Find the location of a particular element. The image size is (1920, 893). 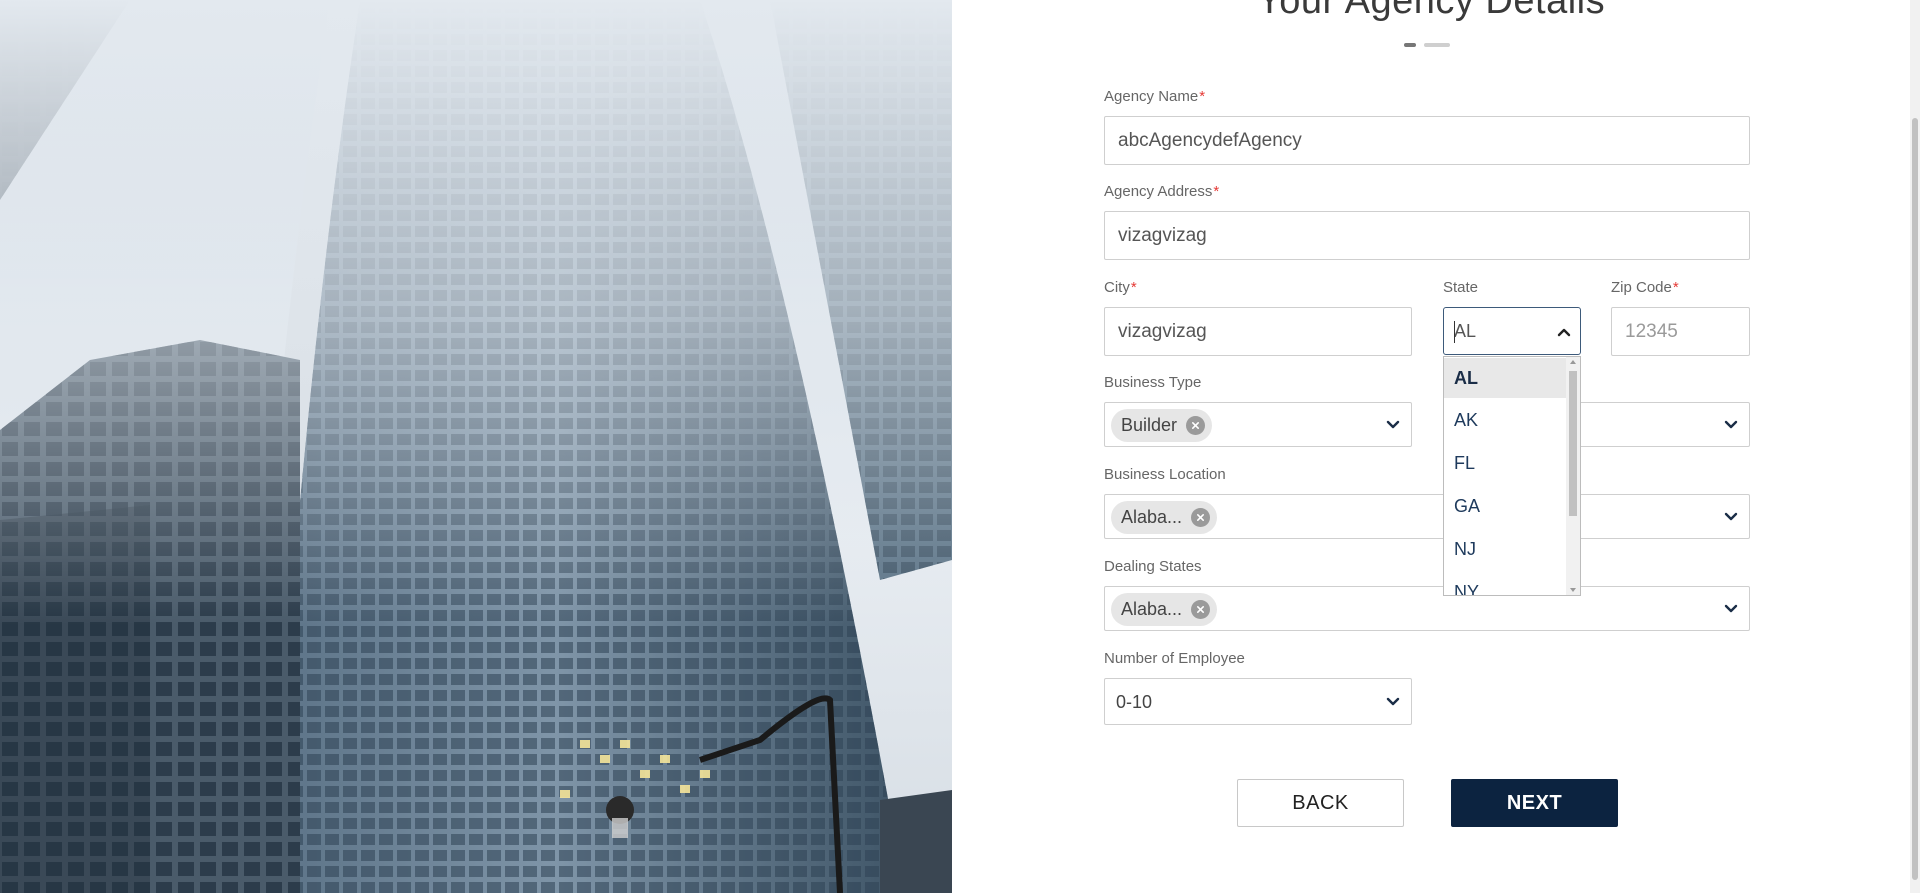

city-label: City* is located at coordinates (1120, 287).